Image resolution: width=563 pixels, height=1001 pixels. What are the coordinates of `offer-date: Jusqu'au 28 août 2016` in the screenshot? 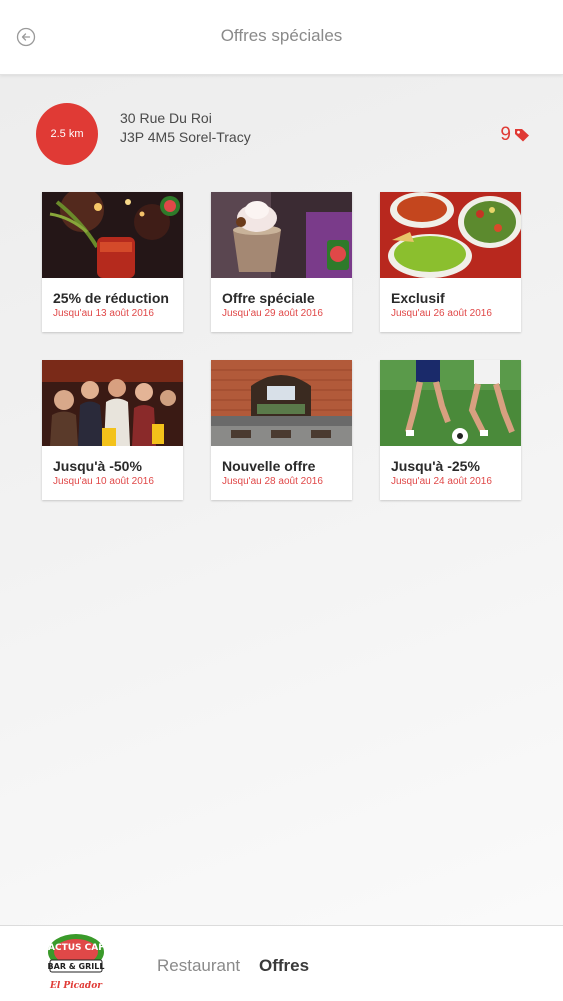 It's located at (272, 481).